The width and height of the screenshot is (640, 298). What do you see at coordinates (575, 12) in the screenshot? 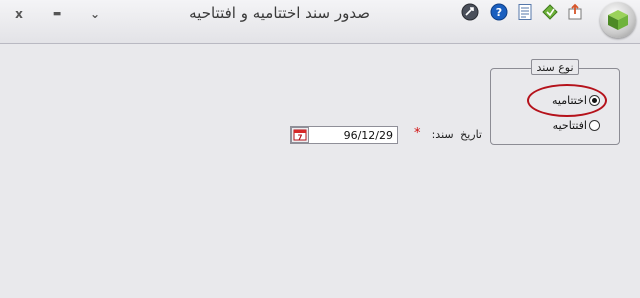
I see `export-icon` at bounding box center [575, 12].